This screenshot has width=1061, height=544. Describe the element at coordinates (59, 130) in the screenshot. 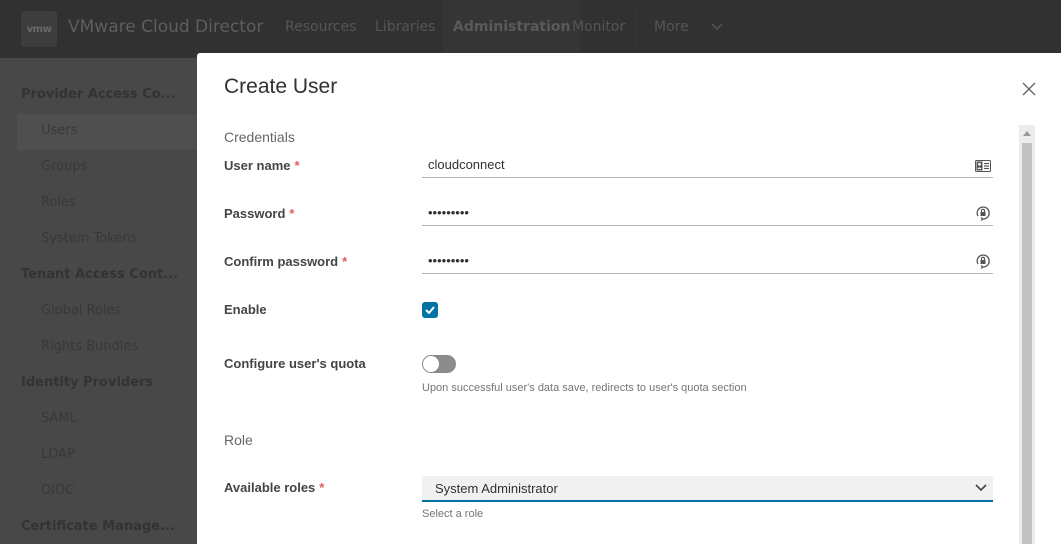

I see `sidebar-item-users: Users` at that location.